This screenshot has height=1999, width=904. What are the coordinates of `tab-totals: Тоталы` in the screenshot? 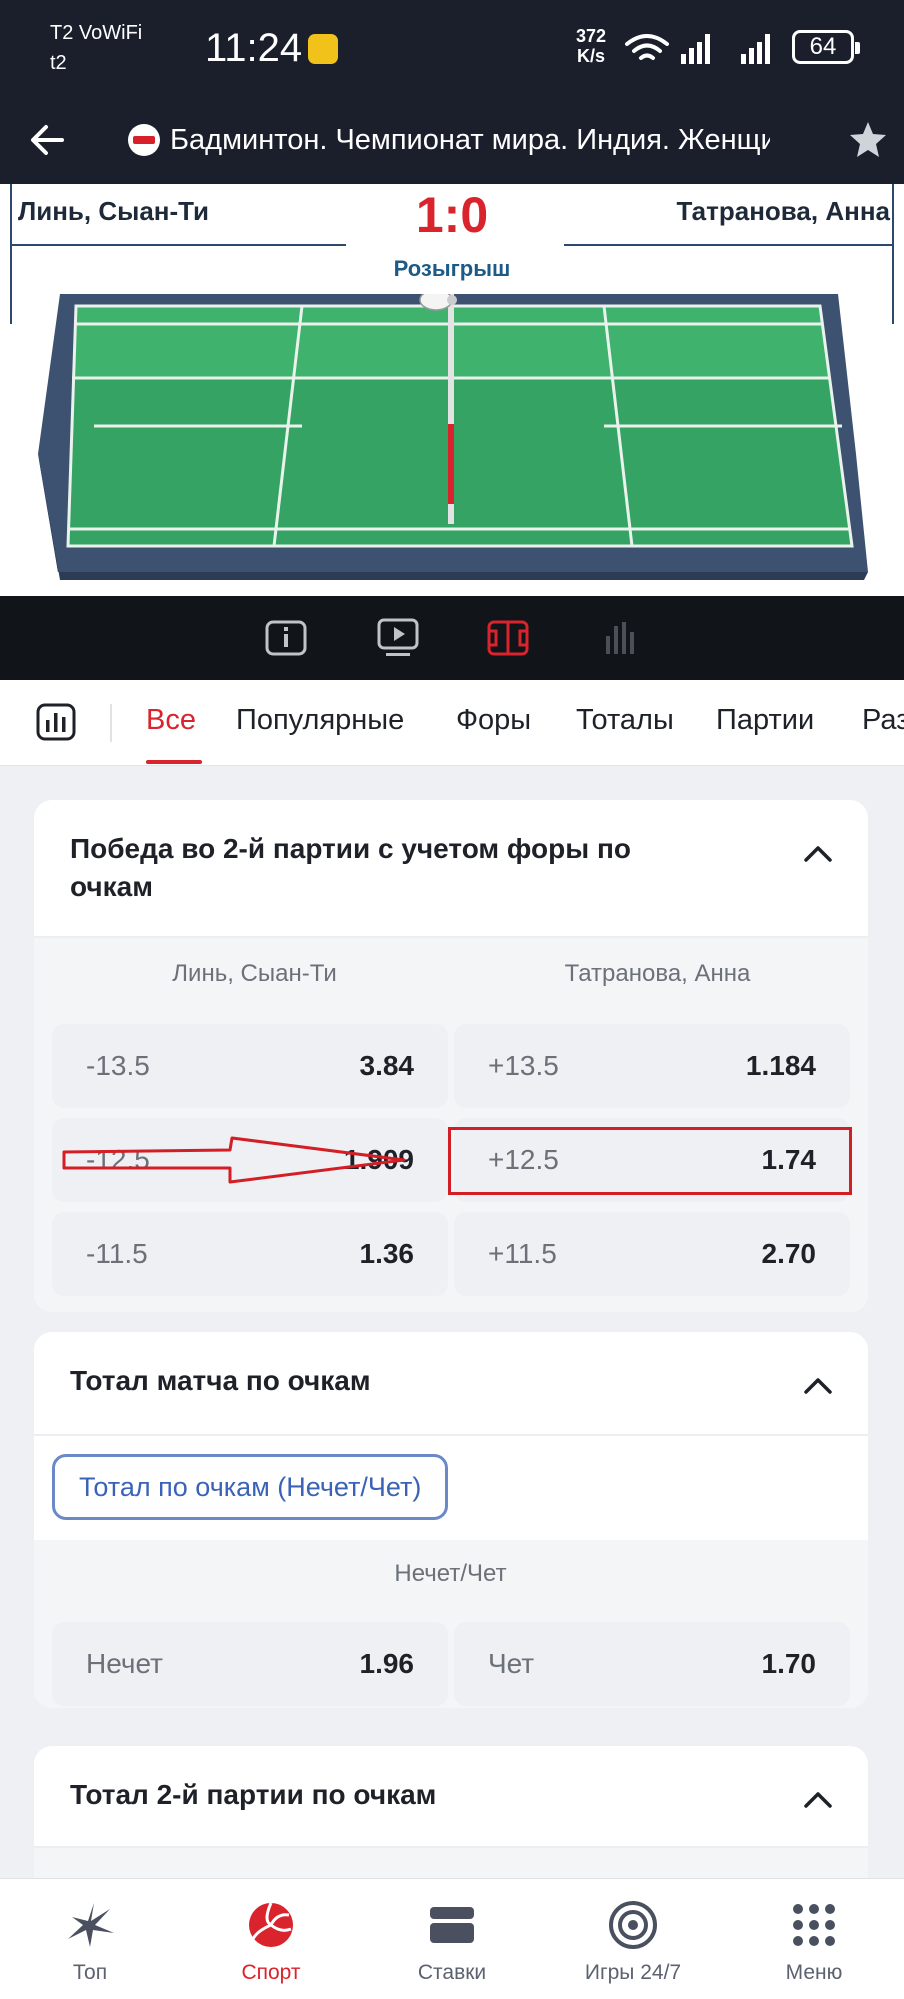 It's located at (625, 720).